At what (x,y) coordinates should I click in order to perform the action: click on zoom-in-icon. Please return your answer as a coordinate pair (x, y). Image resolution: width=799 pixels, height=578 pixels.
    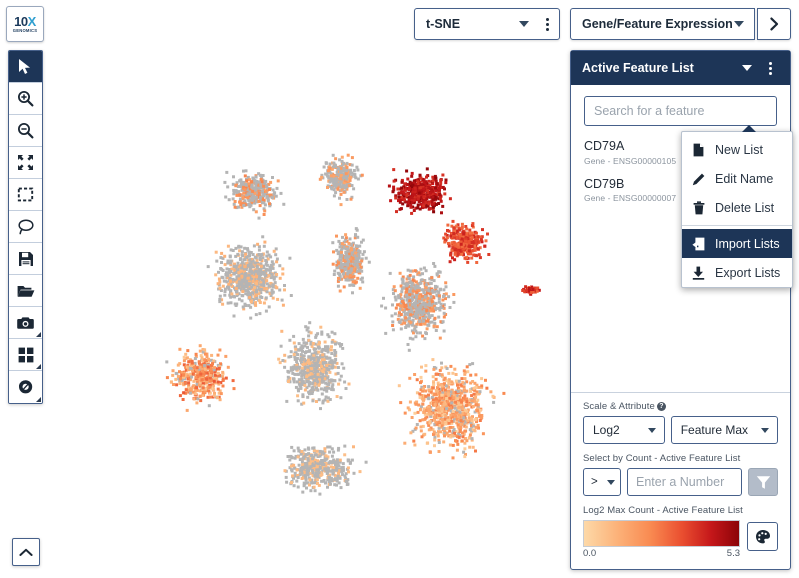
    Looking at the image, I should click on (26, 99).